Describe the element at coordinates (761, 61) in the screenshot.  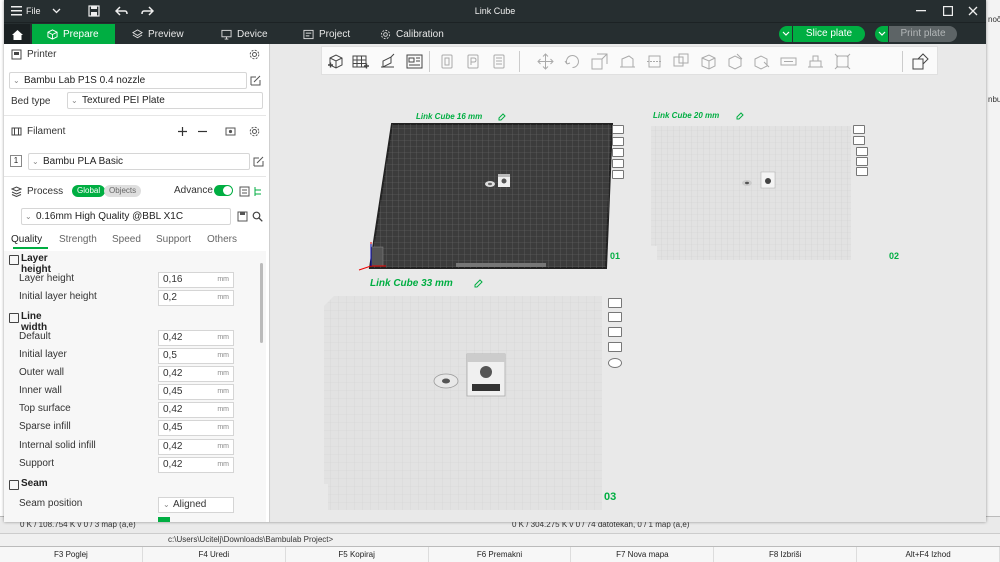
I see `color-painting-icon` at that location.